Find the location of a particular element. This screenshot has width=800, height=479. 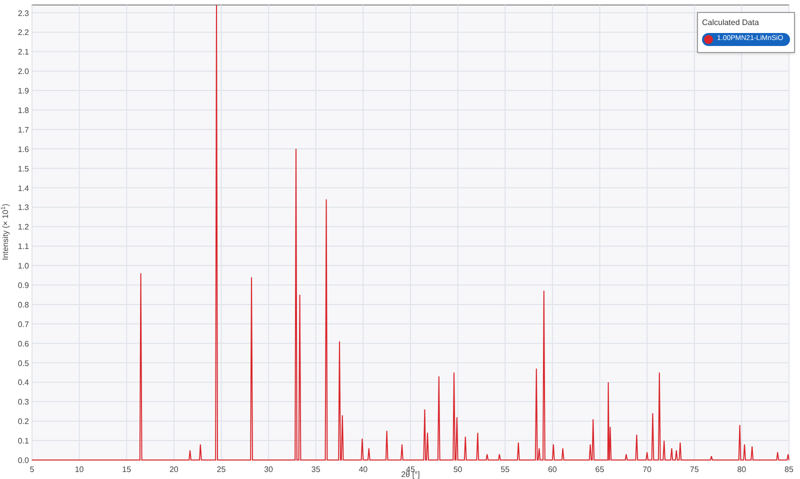

y-tick-label: 1.6 is located at coordinates (23, 149).